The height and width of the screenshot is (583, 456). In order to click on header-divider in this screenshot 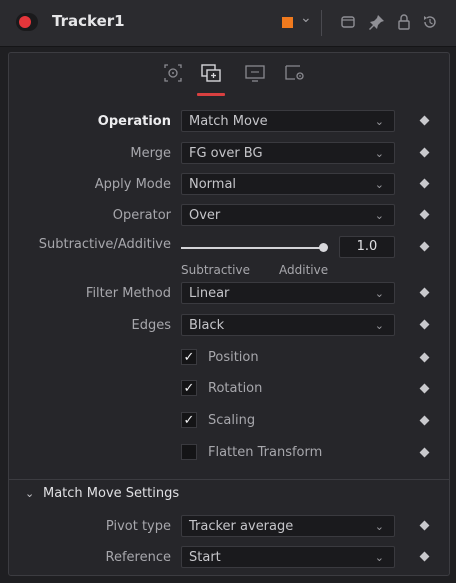, I will do `click(321, 23)`.